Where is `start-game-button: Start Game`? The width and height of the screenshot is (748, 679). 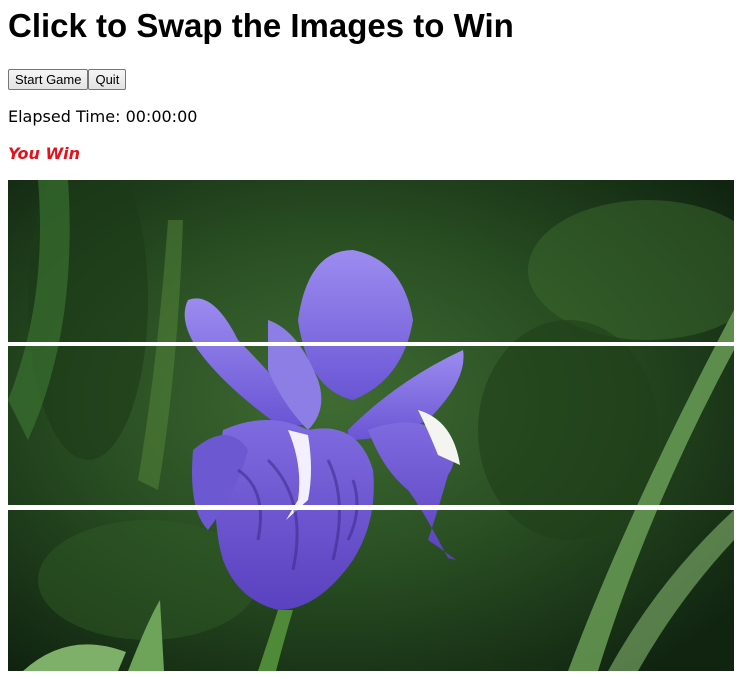 start-game-button: Start Game is located at coordinates (48, 79).